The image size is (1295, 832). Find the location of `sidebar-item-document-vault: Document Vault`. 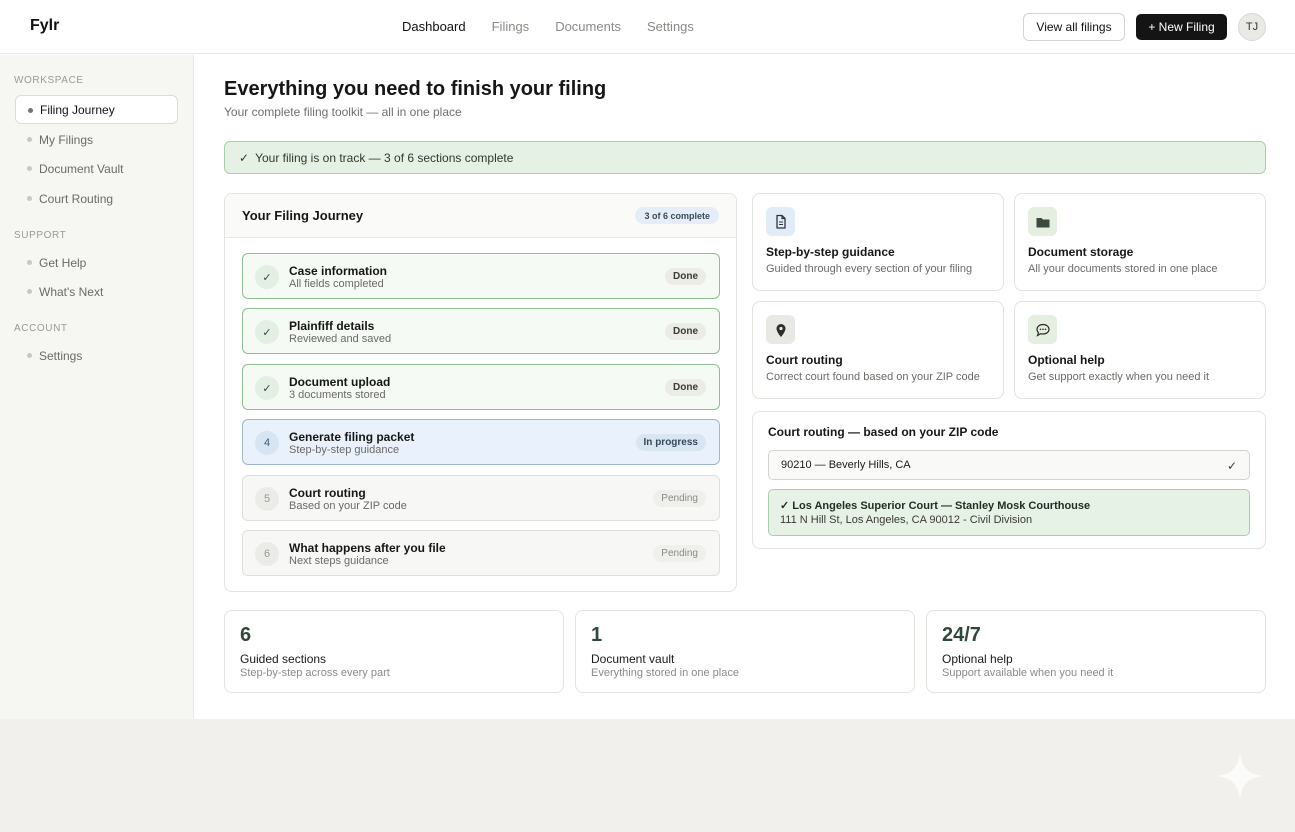

sidebar-item-document-vault: Document Vault is located at coordinates (96, 168).